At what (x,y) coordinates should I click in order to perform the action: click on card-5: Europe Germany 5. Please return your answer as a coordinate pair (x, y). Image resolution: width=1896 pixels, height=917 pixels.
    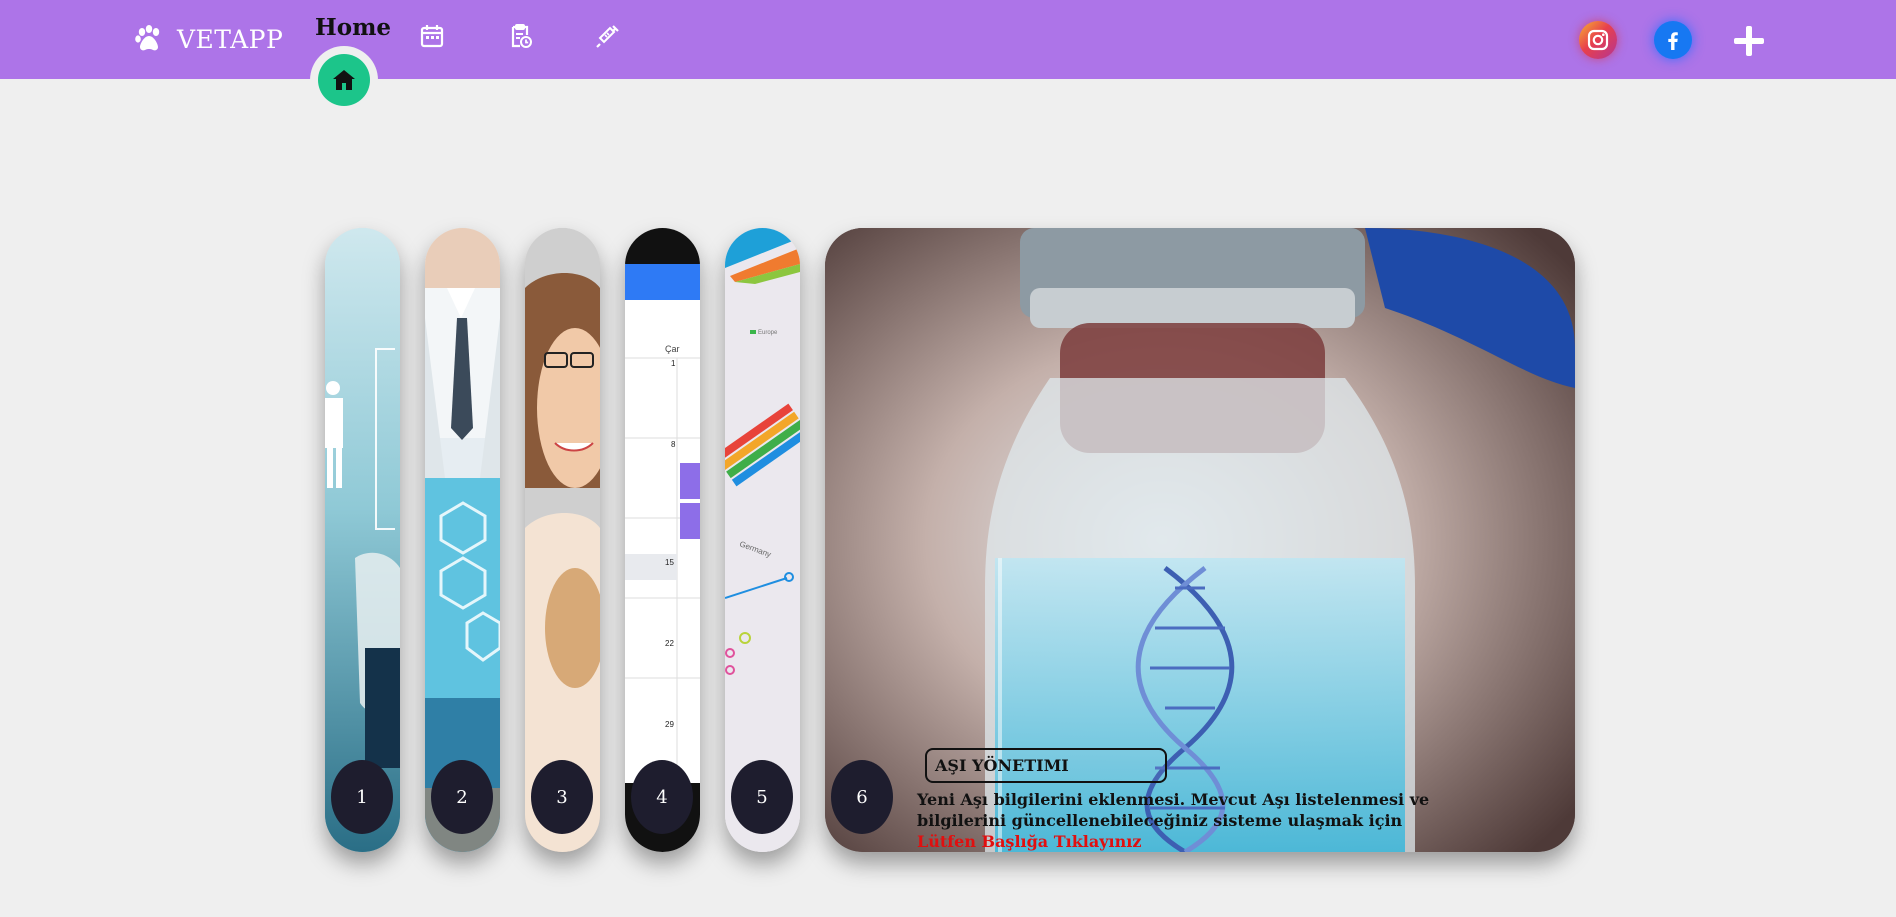
    Looking at the image, I should click on (762, 540).